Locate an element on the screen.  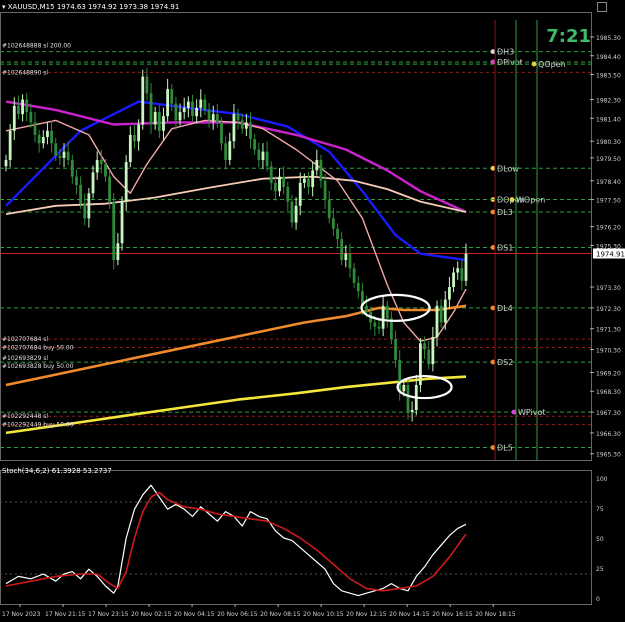
level-label: DS1 is located at coordinates (505, 247).